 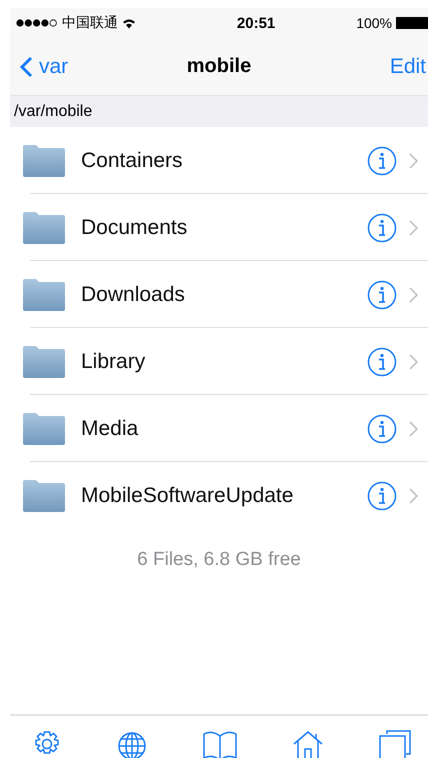 I want to click on folder-name: Documents, so click(x=134, y=228).